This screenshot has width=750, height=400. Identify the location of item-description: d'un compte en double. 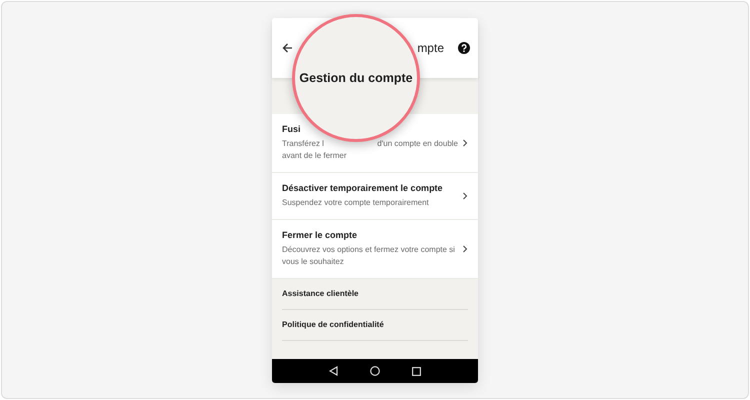
(417, 144).